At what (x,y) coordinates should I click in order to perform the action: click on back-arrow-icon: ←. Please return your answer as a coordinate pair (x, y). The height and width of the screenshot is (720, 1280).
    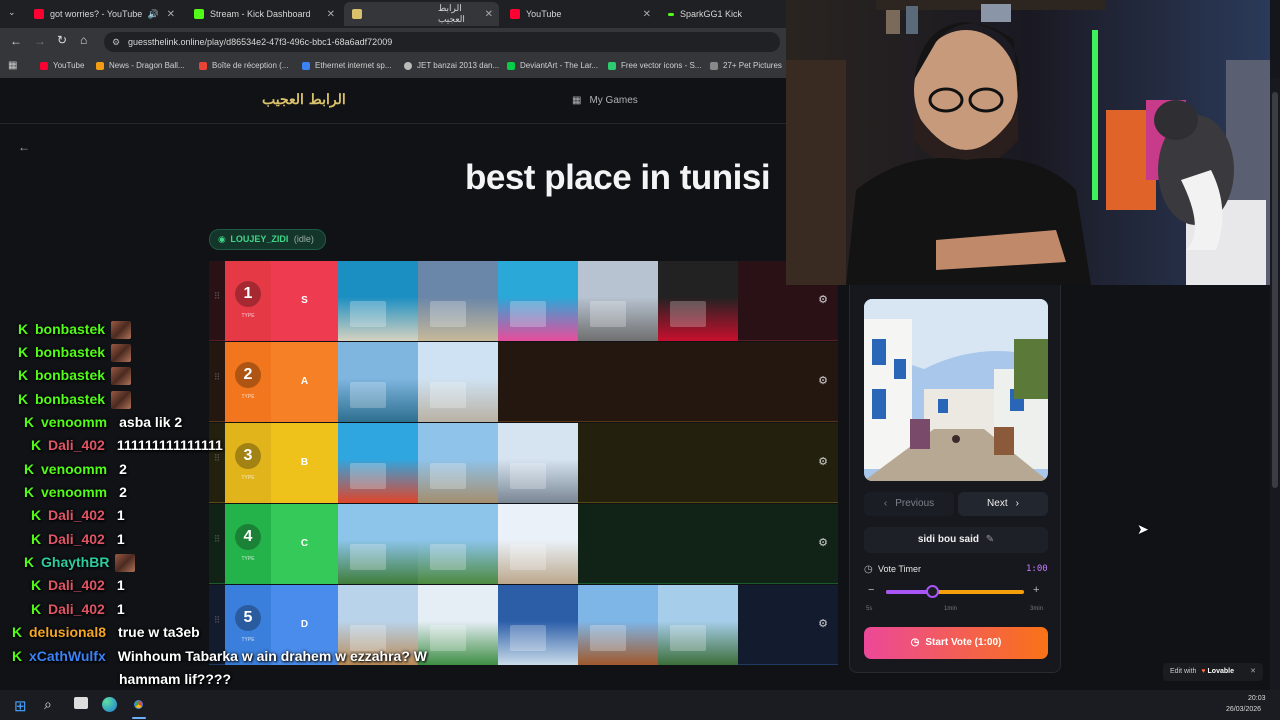
    Looking at the image, I should click on (24, 147).